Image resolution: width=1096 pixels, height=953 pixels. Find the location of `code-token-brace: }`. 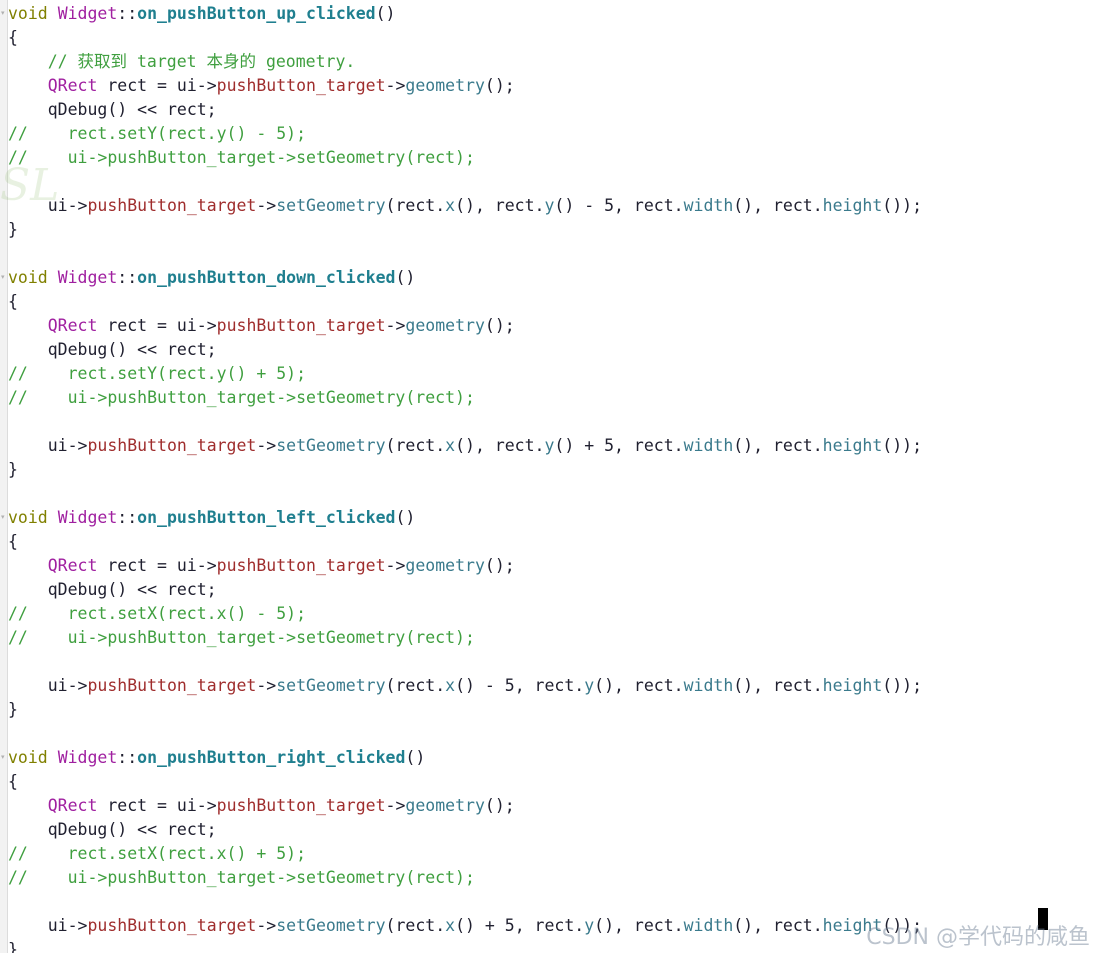

code-token-brace: } is located at coordinates (13, 469).